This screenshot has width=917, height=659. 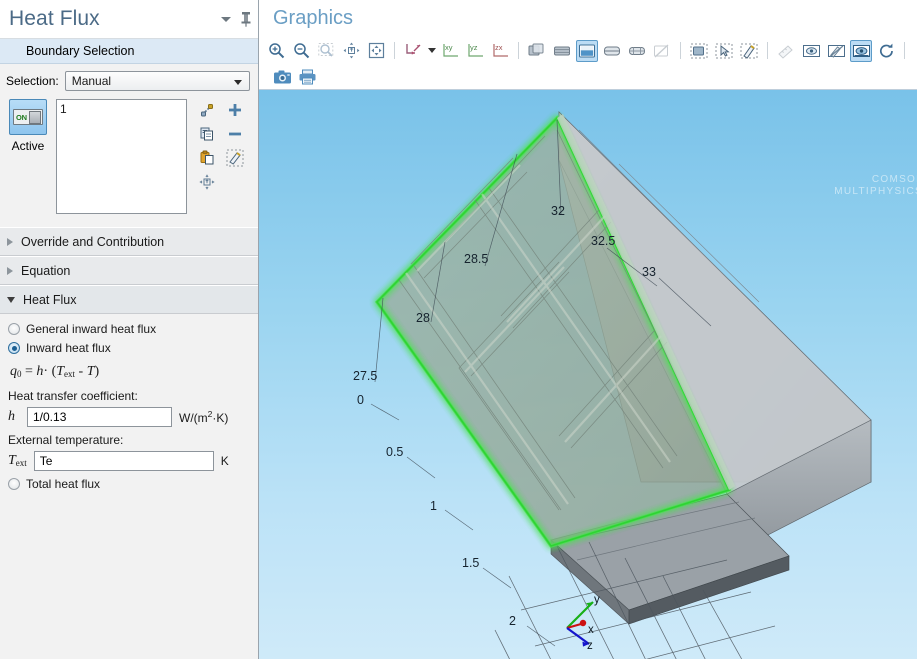 I want to click on equation-lhs-sub: 0, so click(x=19, y=374).